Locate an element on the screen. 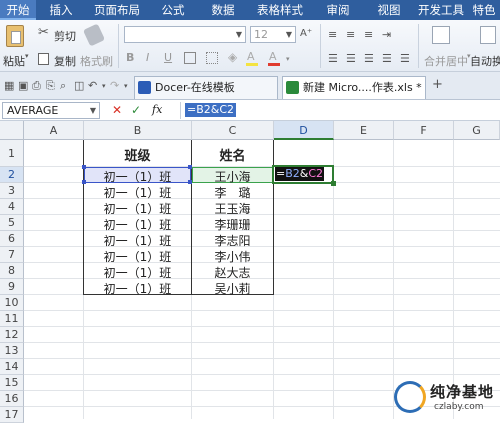 The image size is (500, 423). copy-button: 复制 is located at coordinates (65, 61).